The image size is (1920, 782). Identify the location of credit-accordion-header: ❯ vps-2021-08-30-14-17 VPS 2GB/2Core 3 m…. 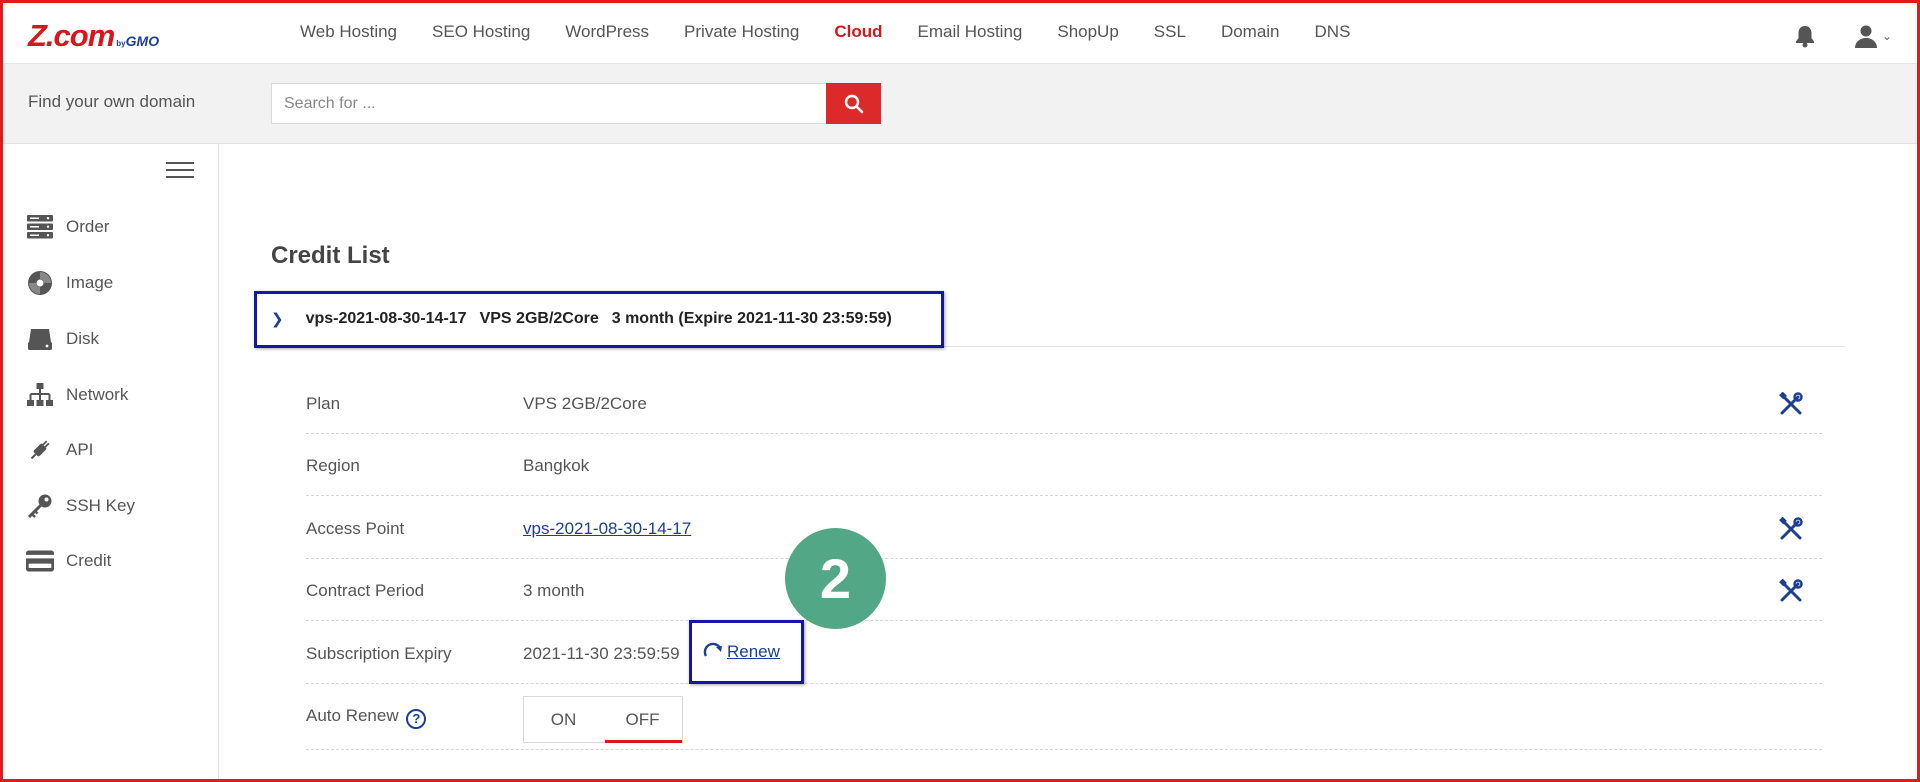
(581, 319).